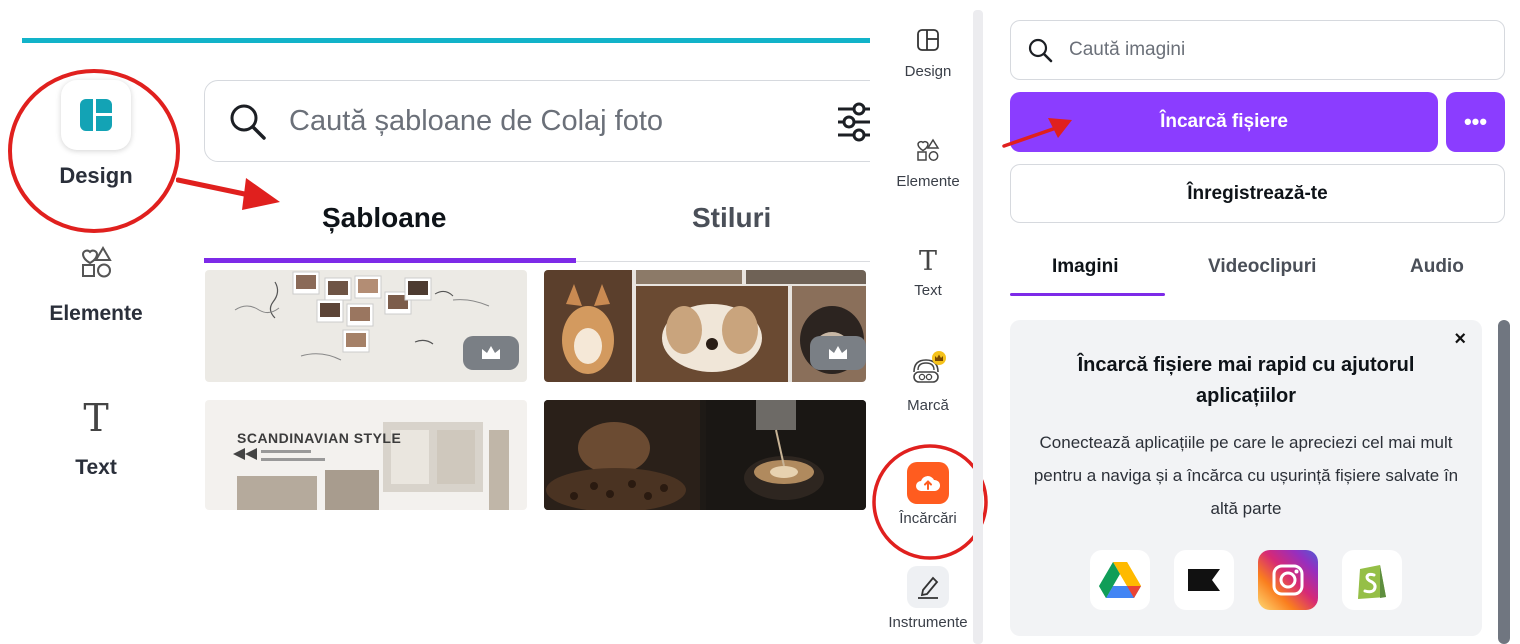 The image size is (1520, 644). What do you see at coordinates (319, 438) in the screenshot?
I see `template-title-text: SCANDINAVIAN STYLE` at bounding box center [319, 438].